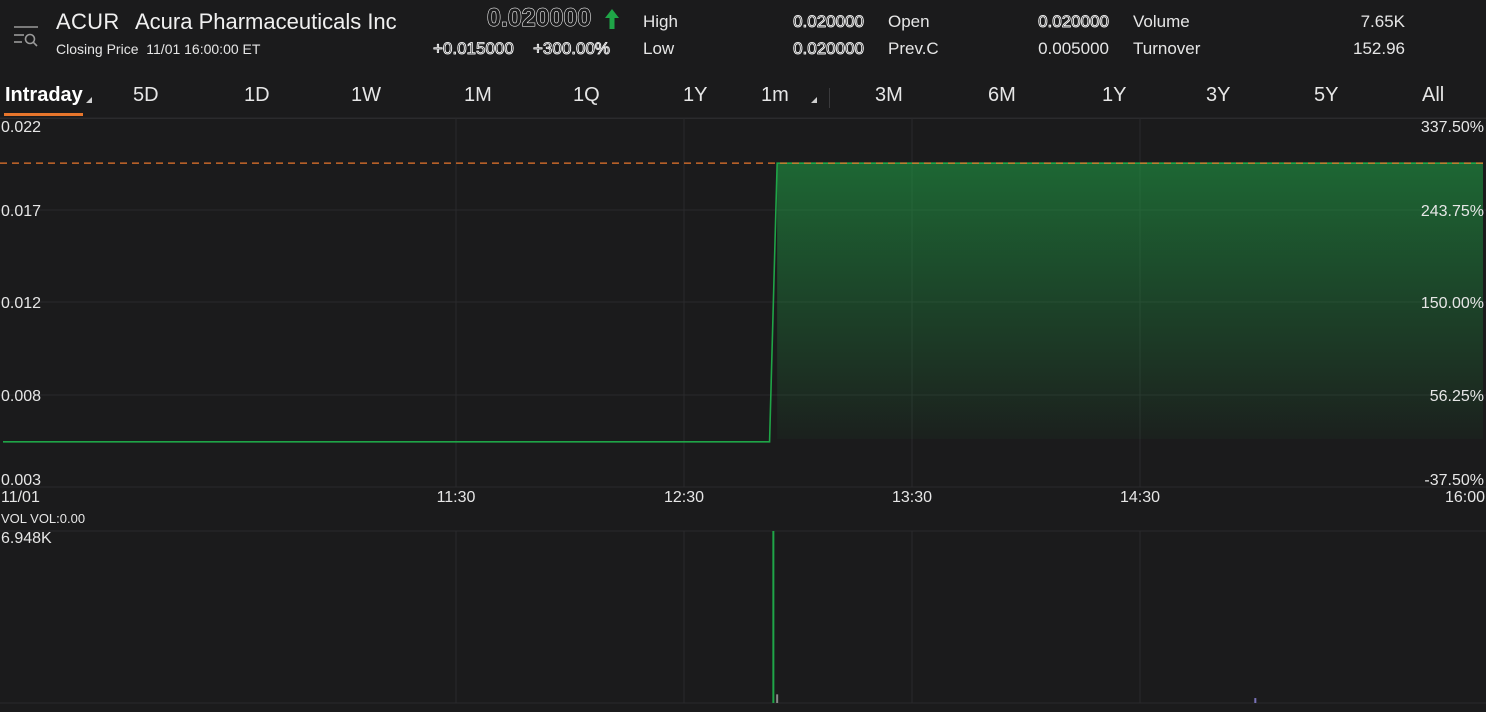 This screenshot has height=712, width=1486. What do you see at coordinates (1457, 396) in the screenshot?
I see `y-tick-label-right: 56.25%` at bounding box center [1457, 396].